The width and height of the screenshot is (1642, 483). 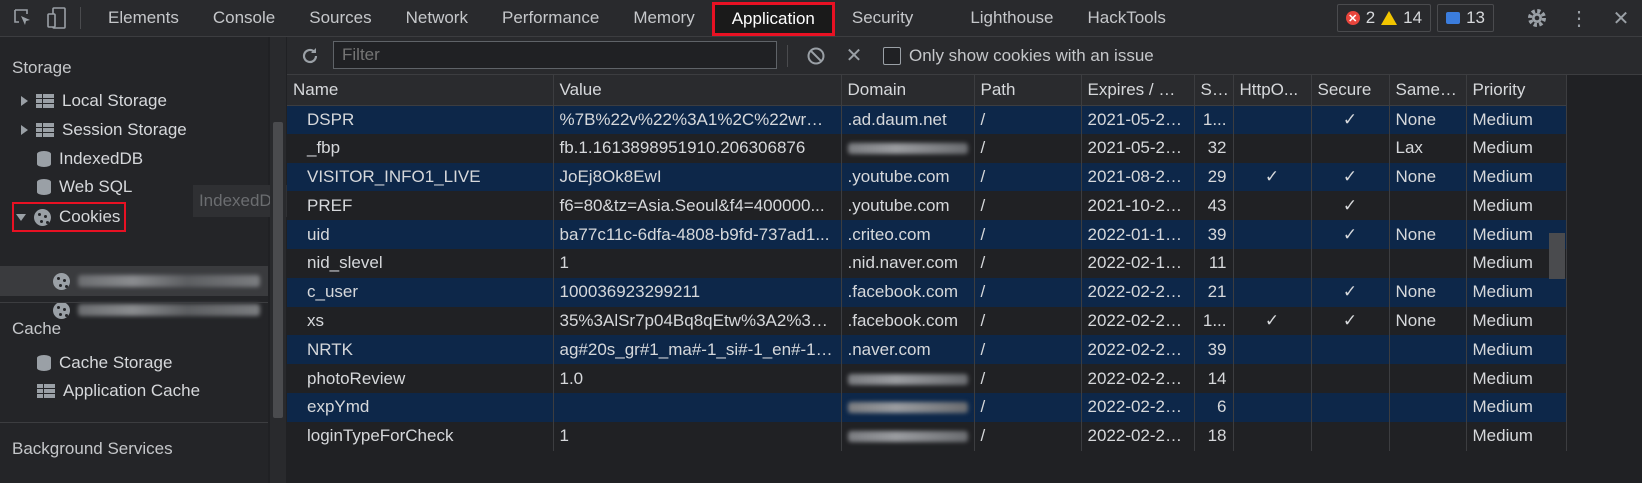 What do you see at coordinates (118, 391) in the screenshot?
I see `sidebar-item-application-cache: Application Cache` at bounding box center [118, 391].